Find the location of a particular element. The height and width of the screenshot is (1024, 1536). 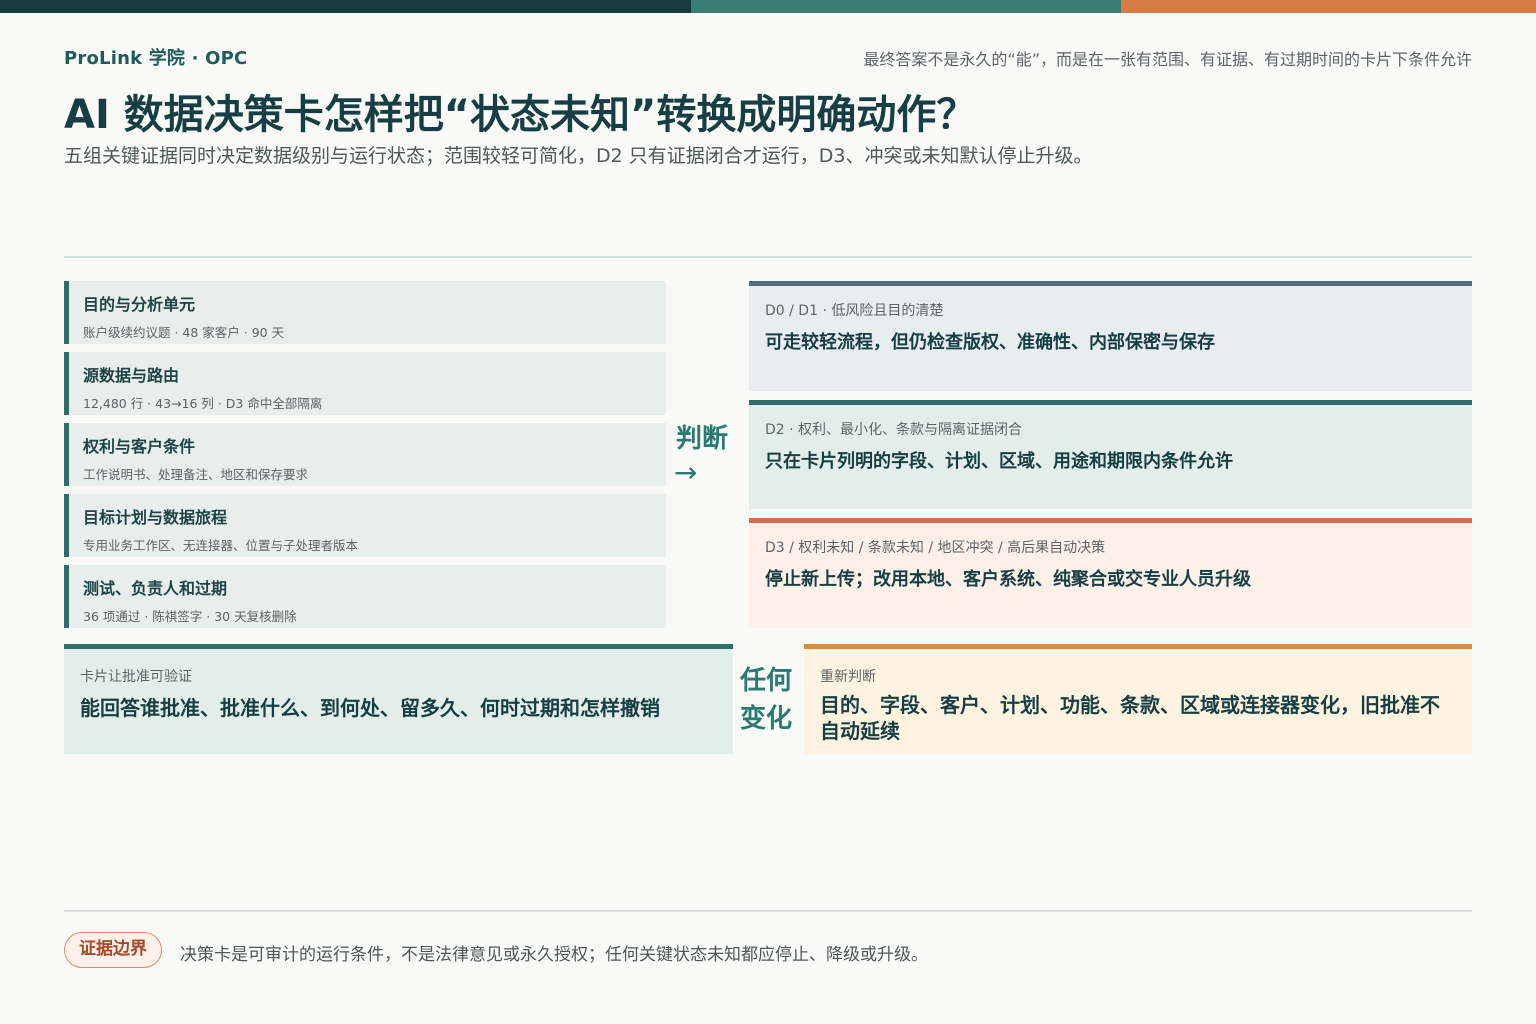

evidence-title: 权利与客户条件 is located at coordinates (139, 446).